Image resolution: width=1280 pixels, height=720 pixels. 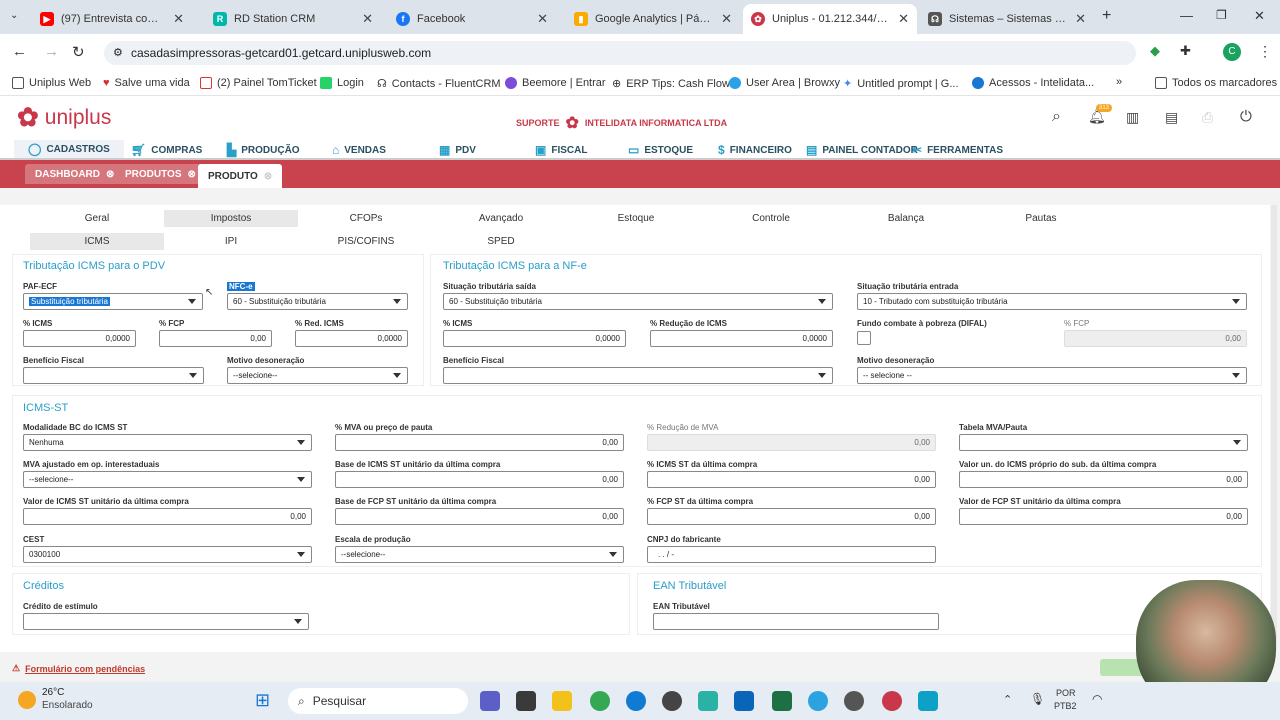 I want to click on valfcp-input: 0,00, so click(x=1103, y=516).